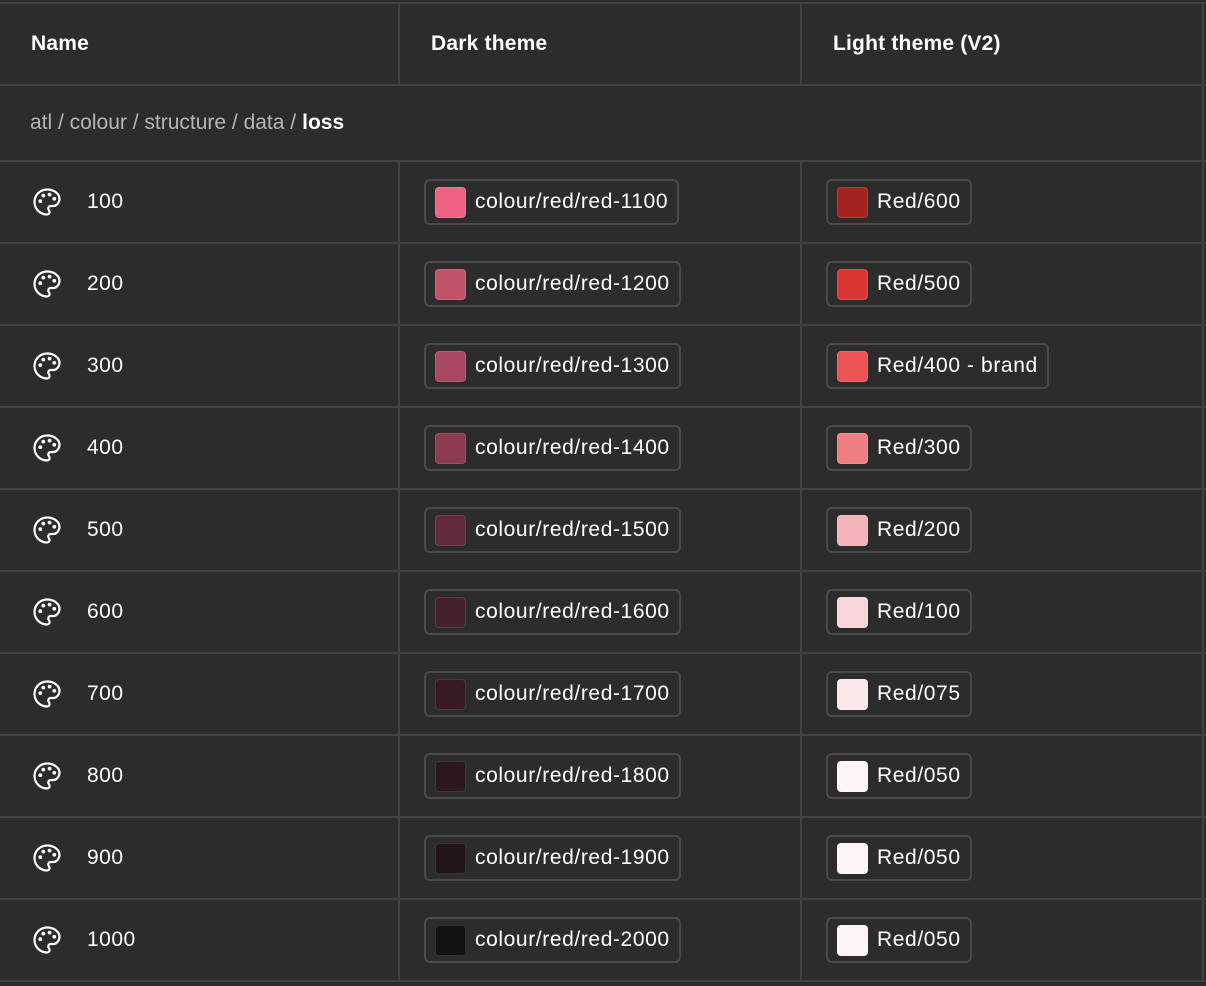 The height and width of the screenshot is (986, 1206). I want to click on light-theme-chip: Red/075, so click(899, 694).